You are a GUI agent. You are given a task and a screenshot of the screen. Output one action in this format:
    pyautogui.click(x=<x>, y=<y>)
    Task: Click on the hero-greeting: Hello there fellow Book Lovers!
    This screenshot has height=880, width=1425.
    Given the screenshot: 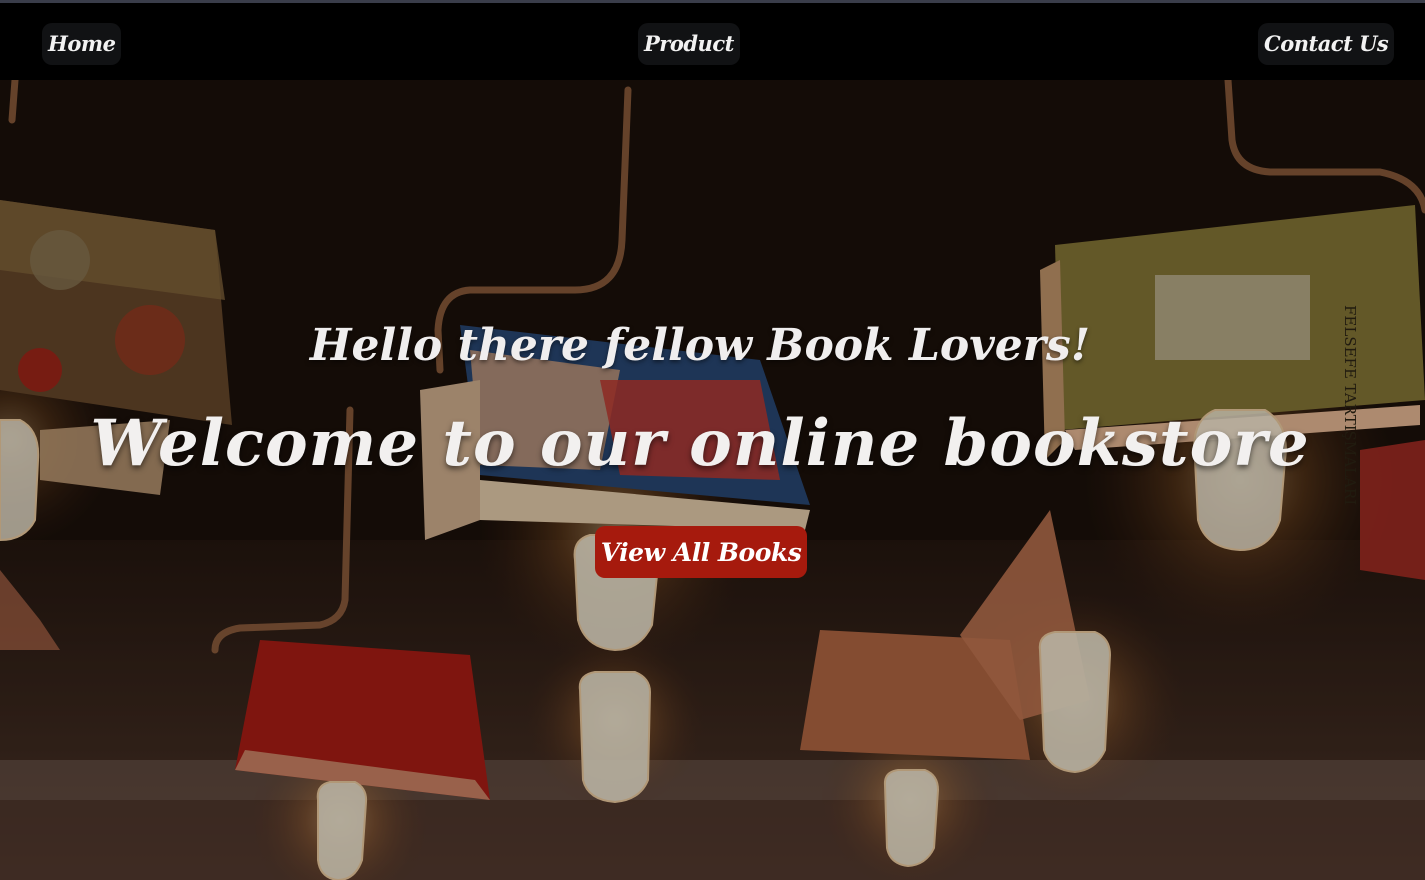 What is the action you would take?
    pyautogui.click(x=700, y=345)
    